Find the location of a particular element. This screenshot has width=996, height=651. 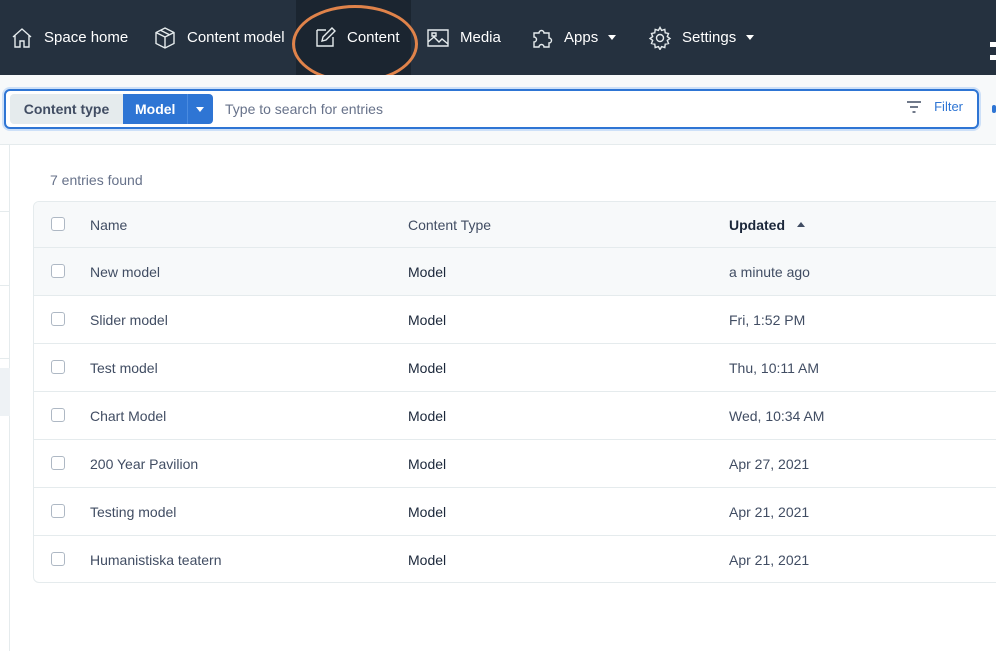

puzzle-icon is located at coordinates (543, 38).